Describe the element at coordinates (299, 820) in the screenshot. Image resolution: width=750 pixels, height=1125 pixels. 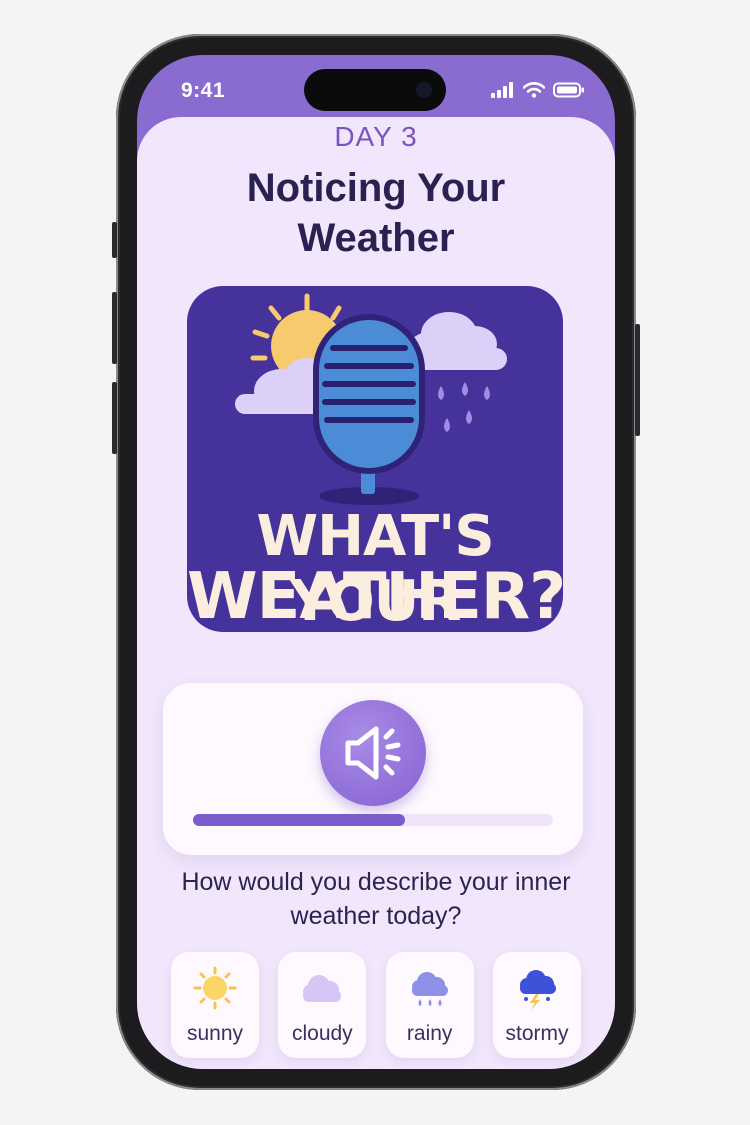
I see `audio-progress-fill` at that location.